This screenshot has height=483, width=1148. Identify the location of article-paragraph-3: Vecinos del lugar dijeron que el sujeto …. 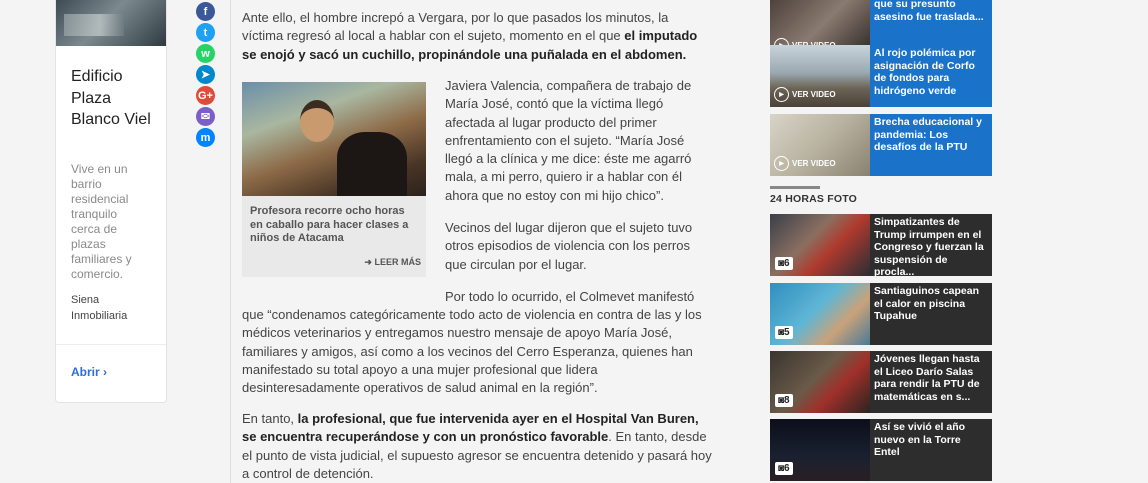
(569, 246).